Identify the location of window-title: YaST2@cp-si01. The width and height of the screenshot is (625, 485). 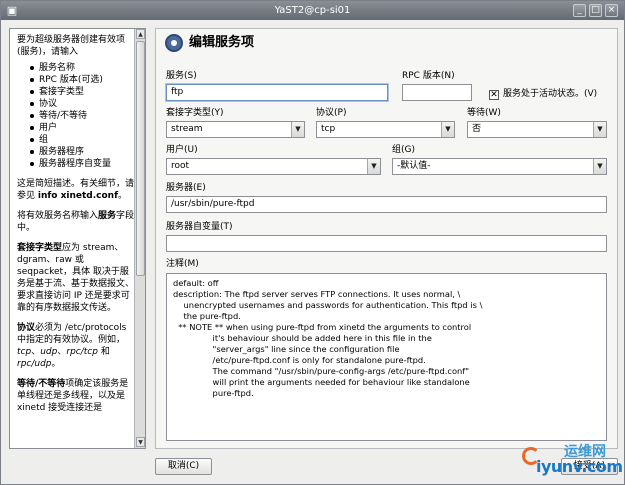
(312, 10).